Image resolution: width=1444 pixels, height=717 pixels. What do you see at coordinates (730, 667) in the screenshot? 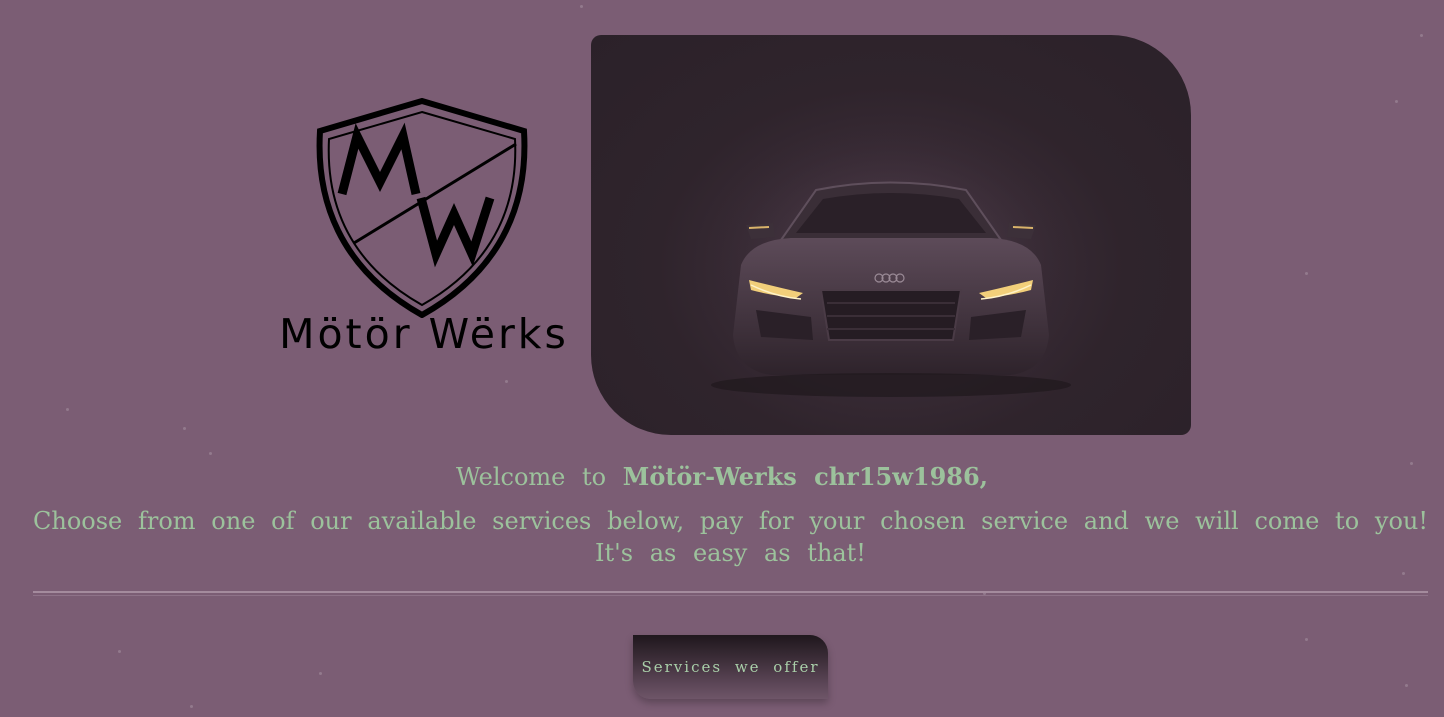
I see `services-button: Services we offer` at bounding box center [730, 667].